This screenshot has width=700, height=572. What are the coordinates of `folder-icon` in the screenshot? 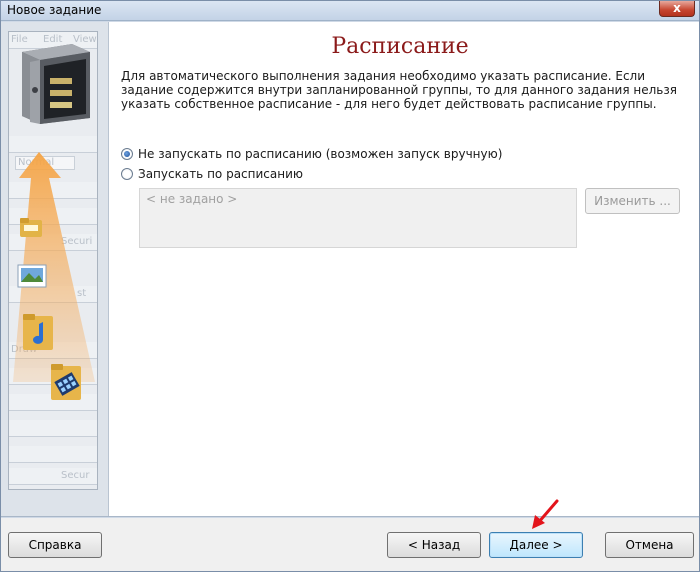 It's located at (31, 227).